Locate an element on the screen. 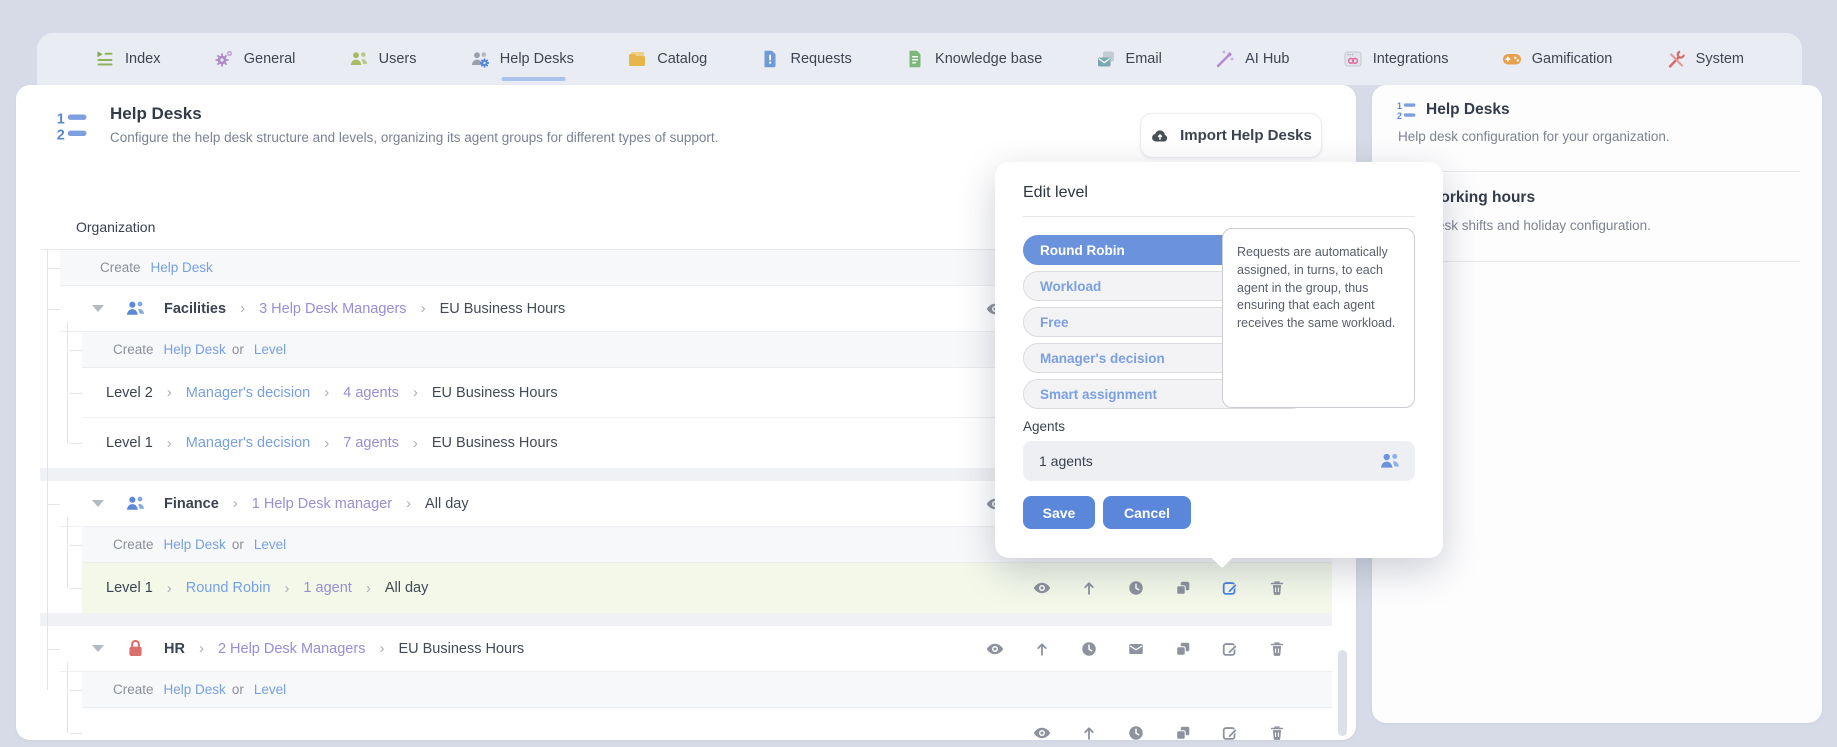 The height and width of the screenshot is (747, 1837). nav-item-users: Users is located at coordinates (383, 59).